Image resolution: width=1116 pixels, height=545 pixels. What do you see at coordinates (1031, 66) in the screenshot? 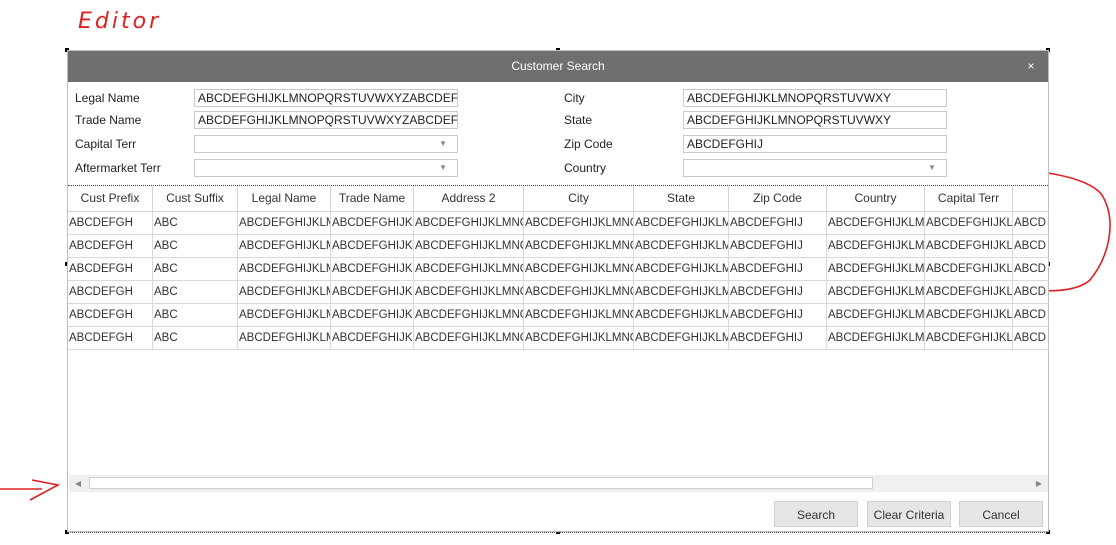
I see `close-icon: ×` at bounding box center [1031, 66].